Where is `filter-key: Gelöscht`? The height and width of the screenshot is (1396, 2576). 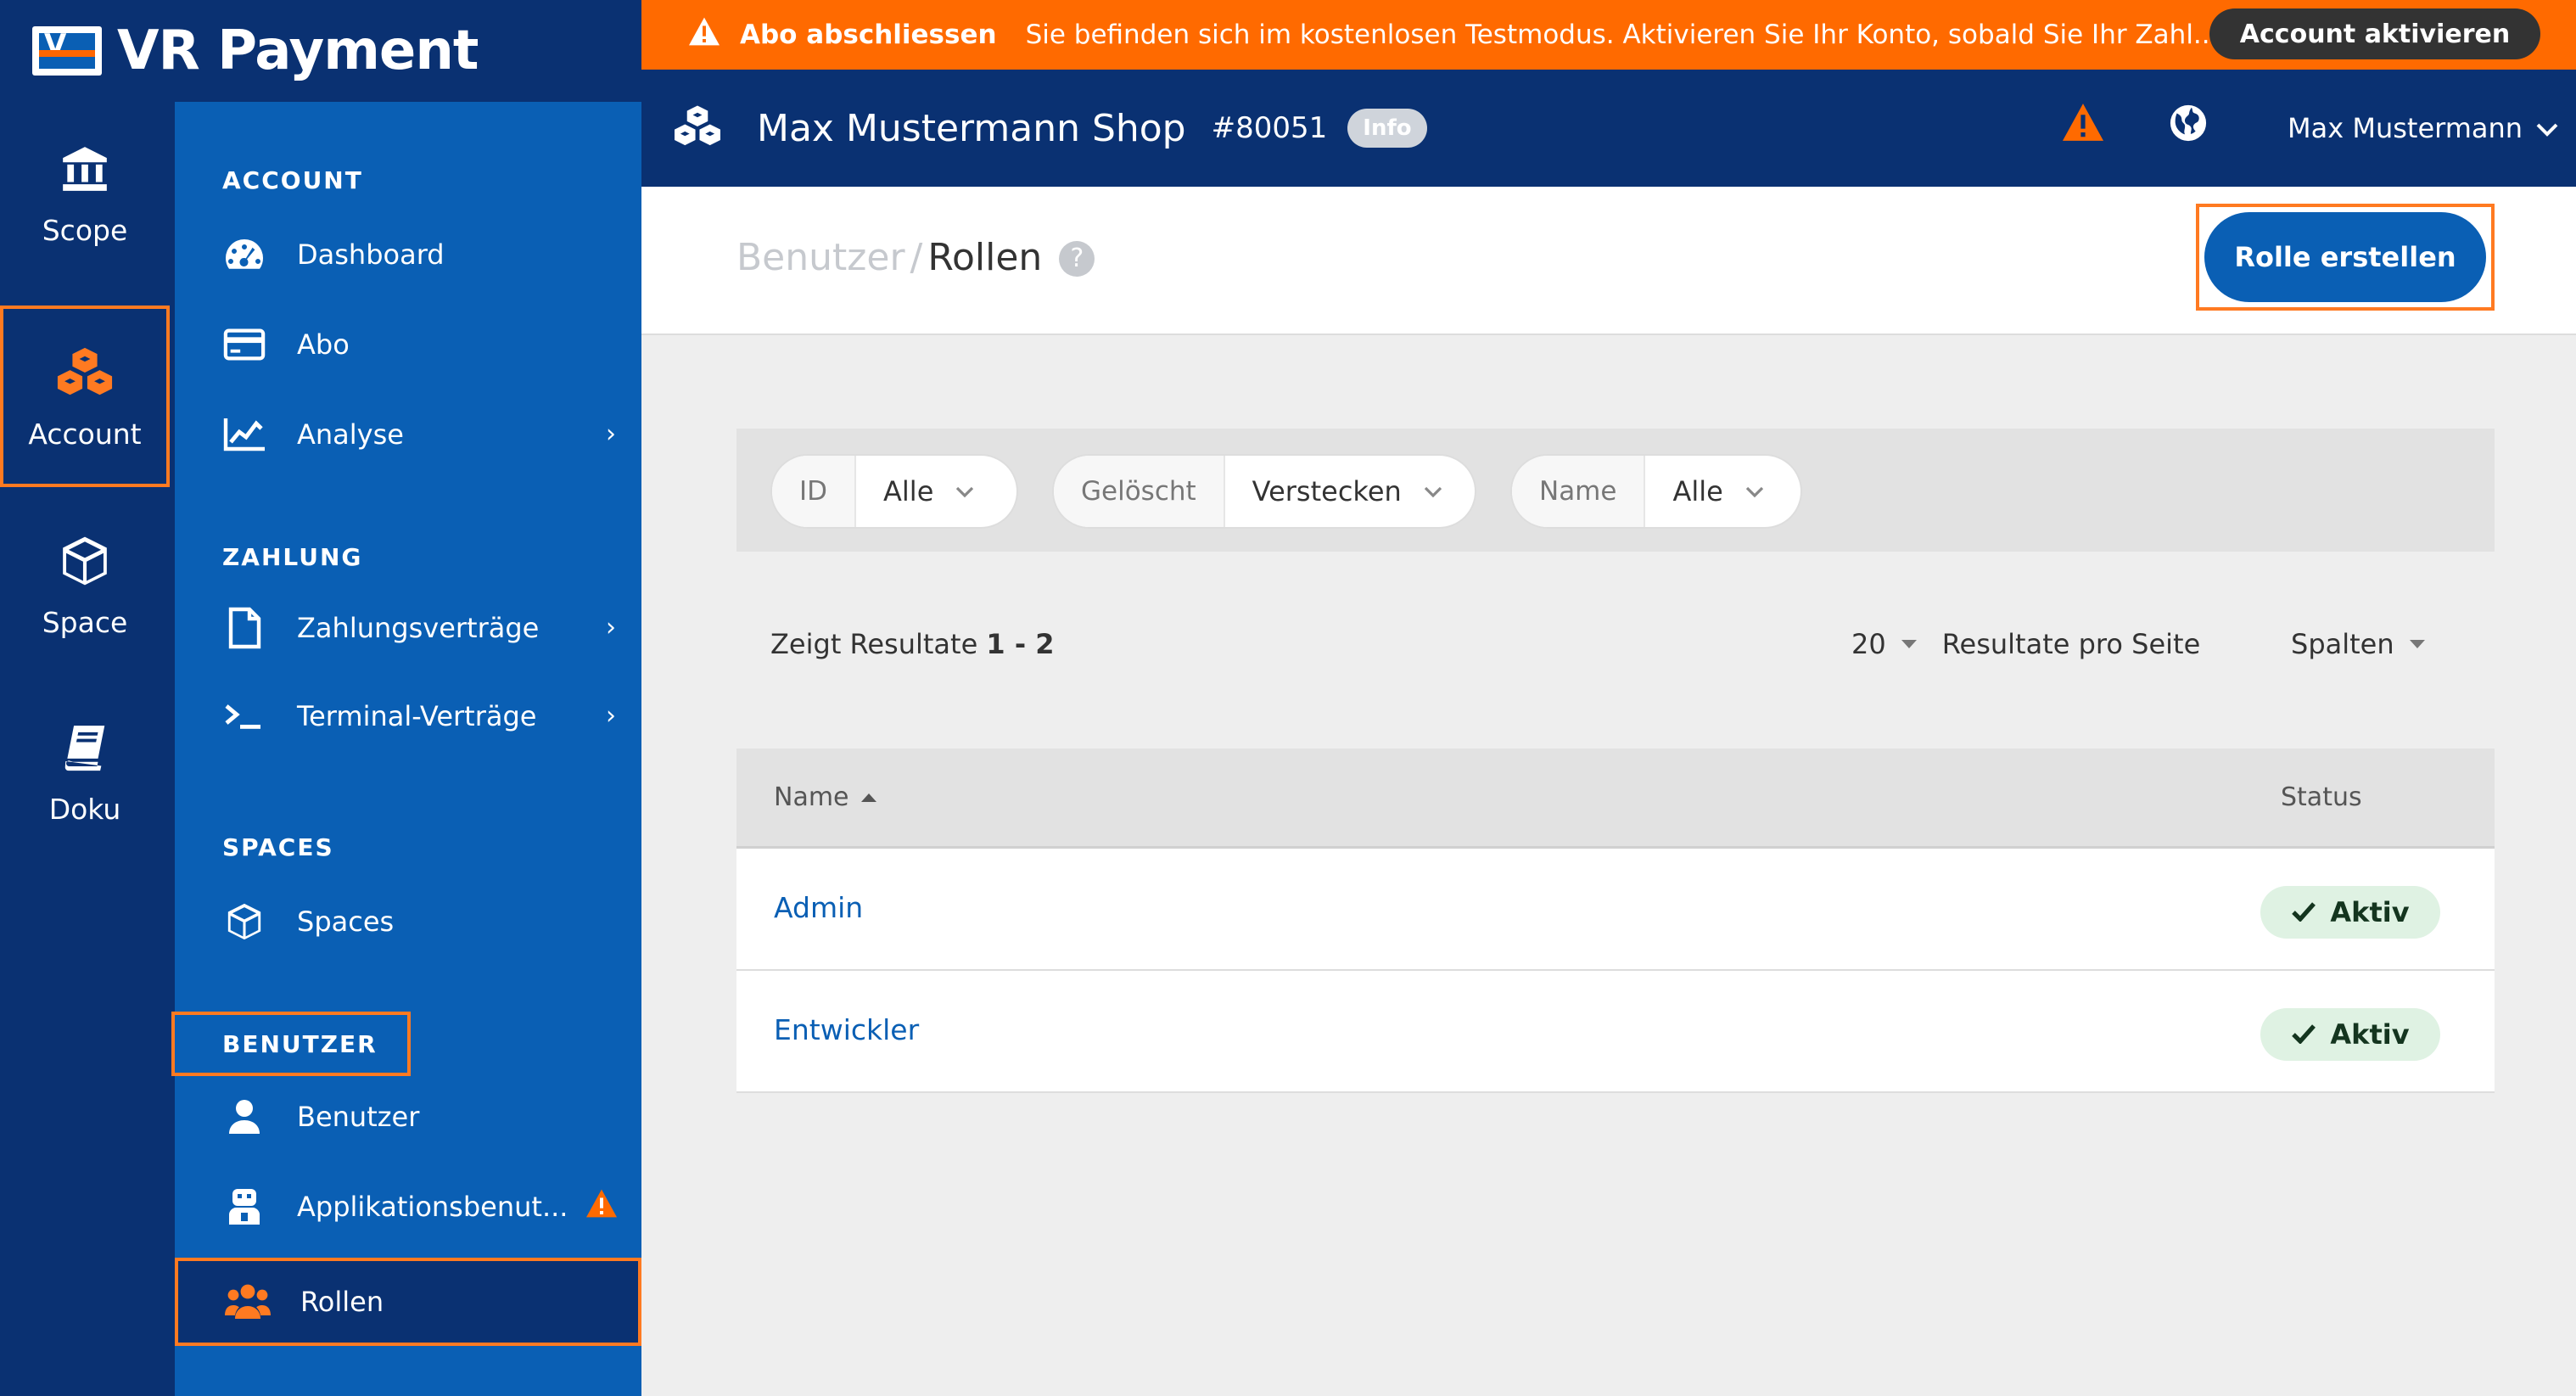
filter-key: Gelöscht is located at coordinates (1139, 491).